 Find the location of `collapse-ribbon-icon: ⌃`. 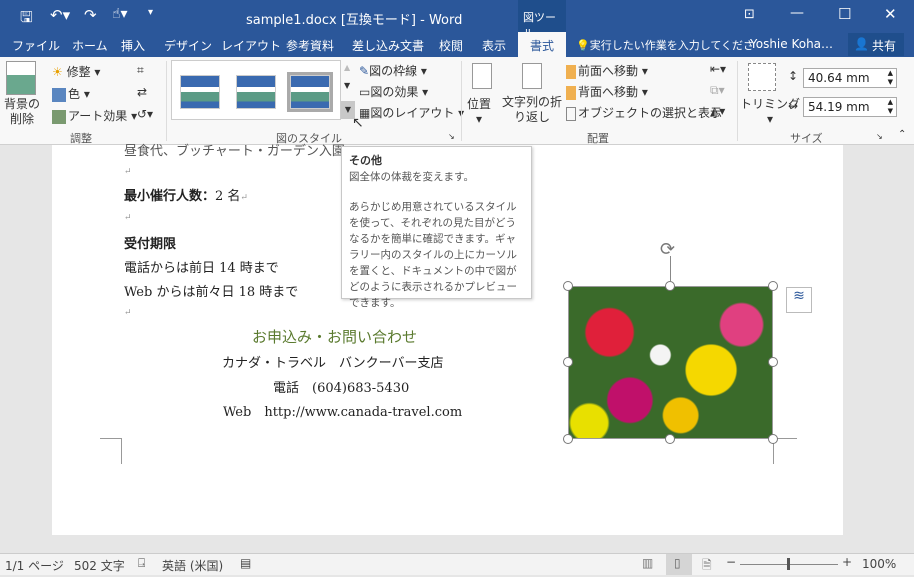

collapse-ribbon-icon: ⌃ is located at coordinates (902, 134).